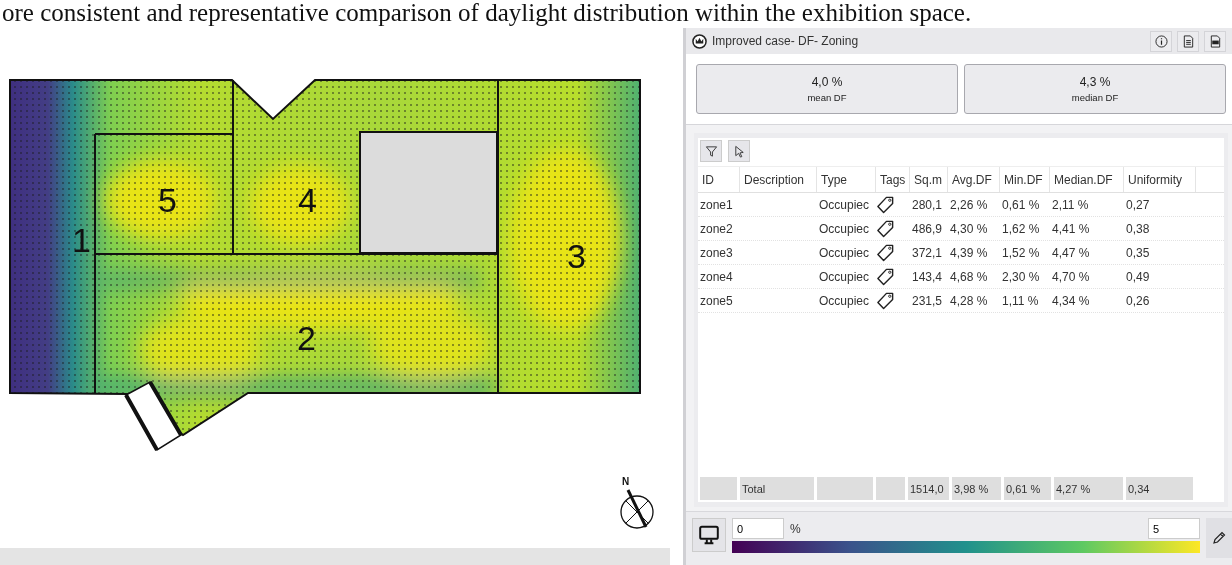 The image size is (1232, 565). Describe the element at coordinates (576, 256) in the screenshot. I see `zone-label: 3` at that location.